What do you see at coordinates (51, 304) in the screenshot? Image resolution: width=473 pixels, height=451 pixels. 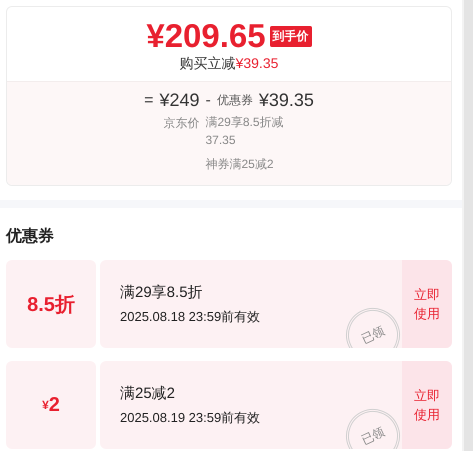 I see `coupon-value: 8.5折` at bounding box center [51, 304].